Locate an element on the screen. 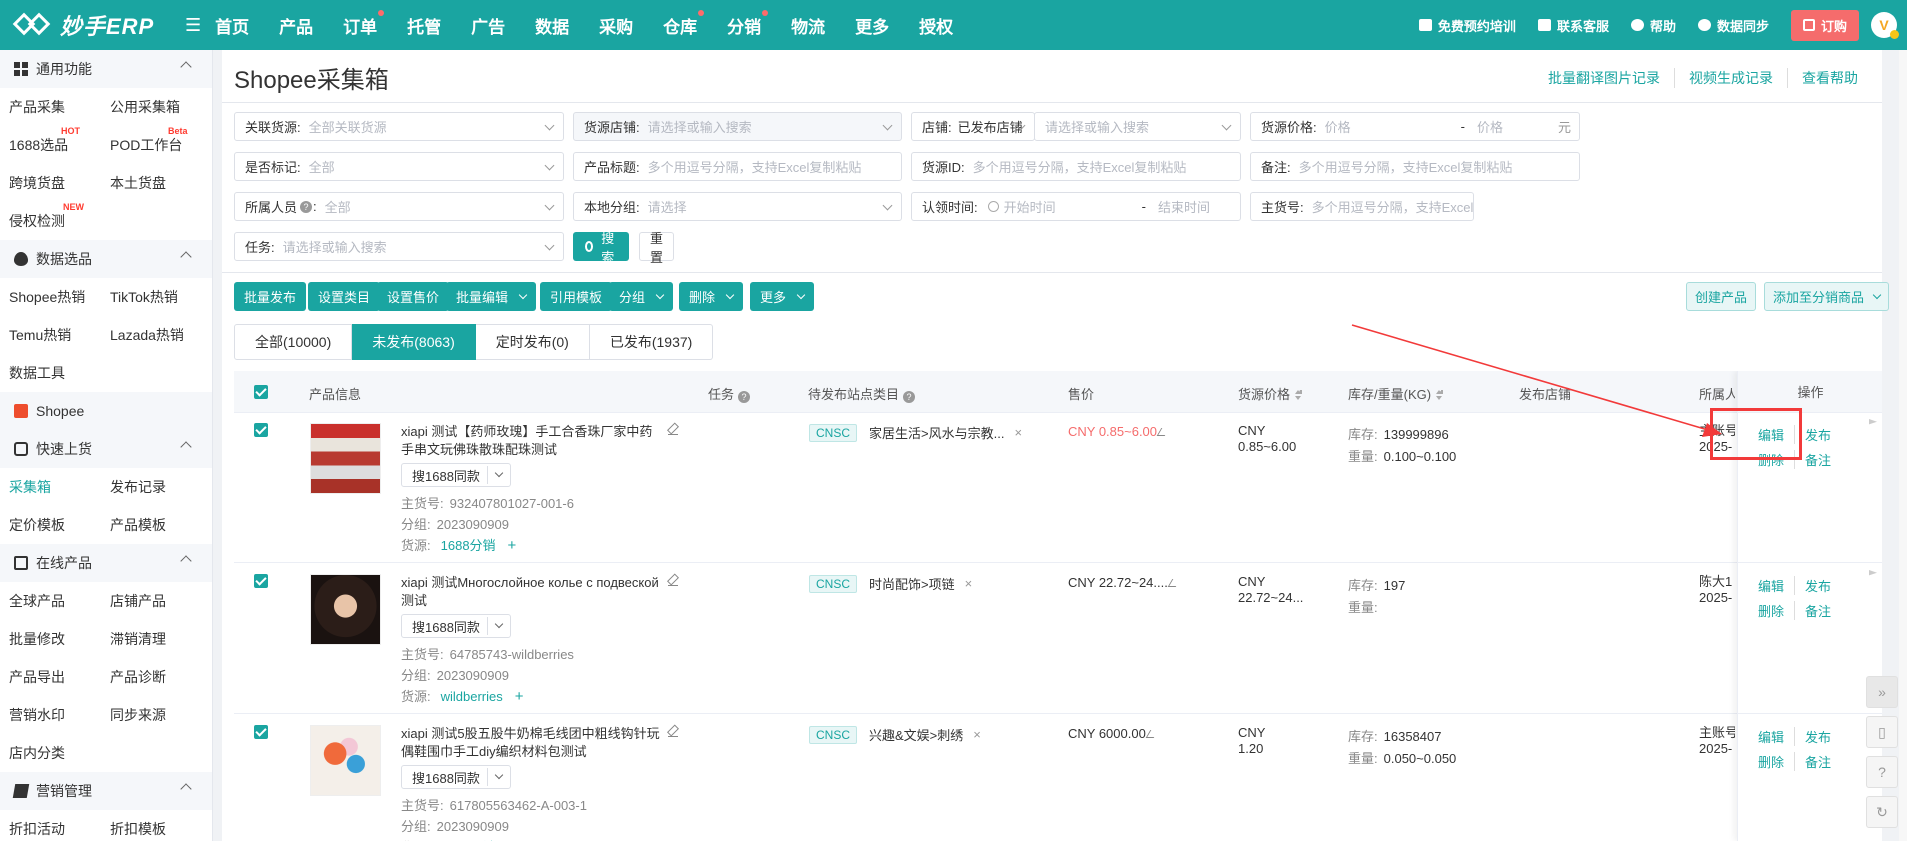 The width and height of the screenshot is (1907, 841). order-button: 订购 is located at coordinates (1824, 25).